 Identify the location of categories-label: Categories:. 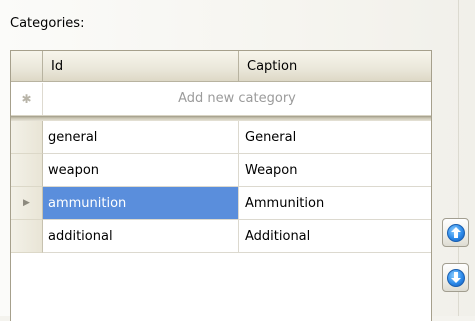
(47, 23).